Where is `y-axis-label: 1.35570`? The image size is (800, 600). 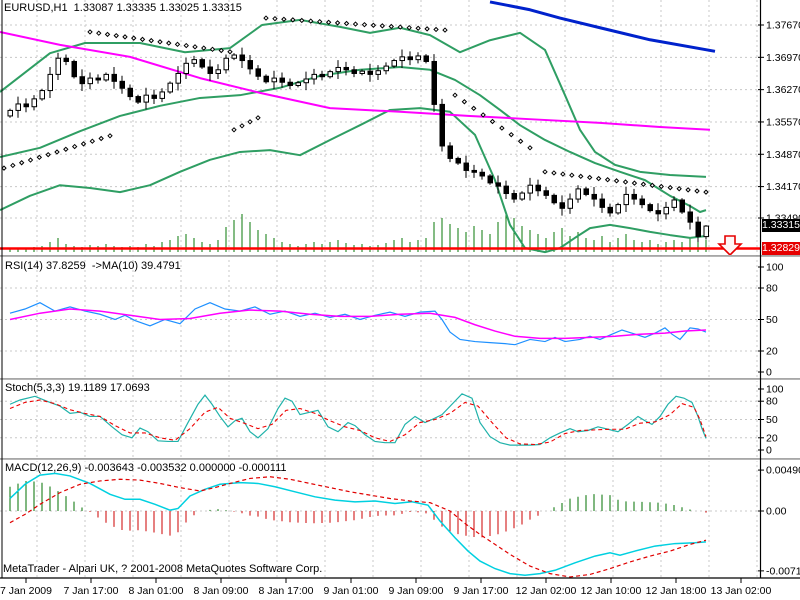
y-axis-label: 1.35570 is located at coordinates (783, 122).